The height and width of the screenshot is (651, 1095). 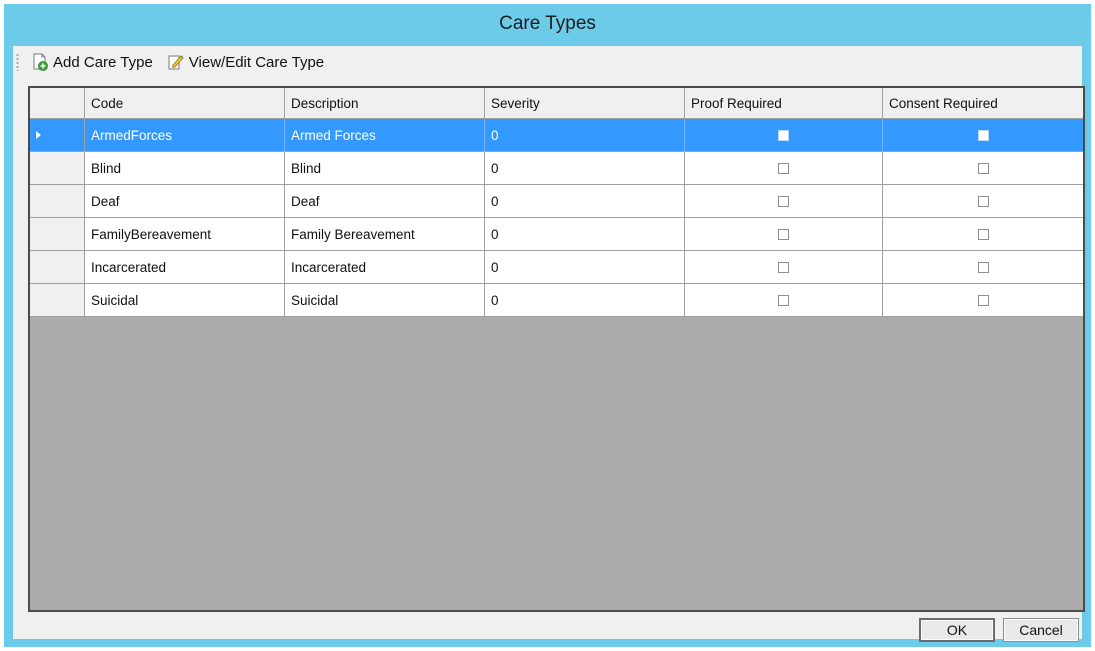 What do you see at coordinates (185, 103) in the screenshot?
I see `column-header-code: Code` at bounding box center [185, 103].